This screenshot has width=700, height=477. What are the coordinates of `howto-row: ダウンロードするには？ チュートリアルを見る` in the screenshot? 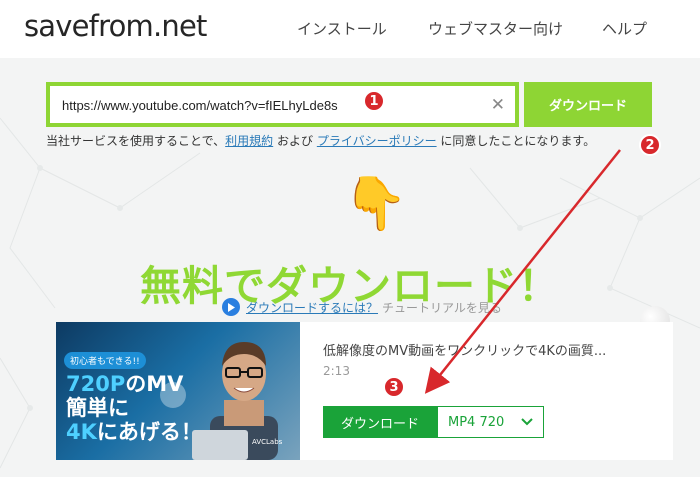 It's located at (362, 307).